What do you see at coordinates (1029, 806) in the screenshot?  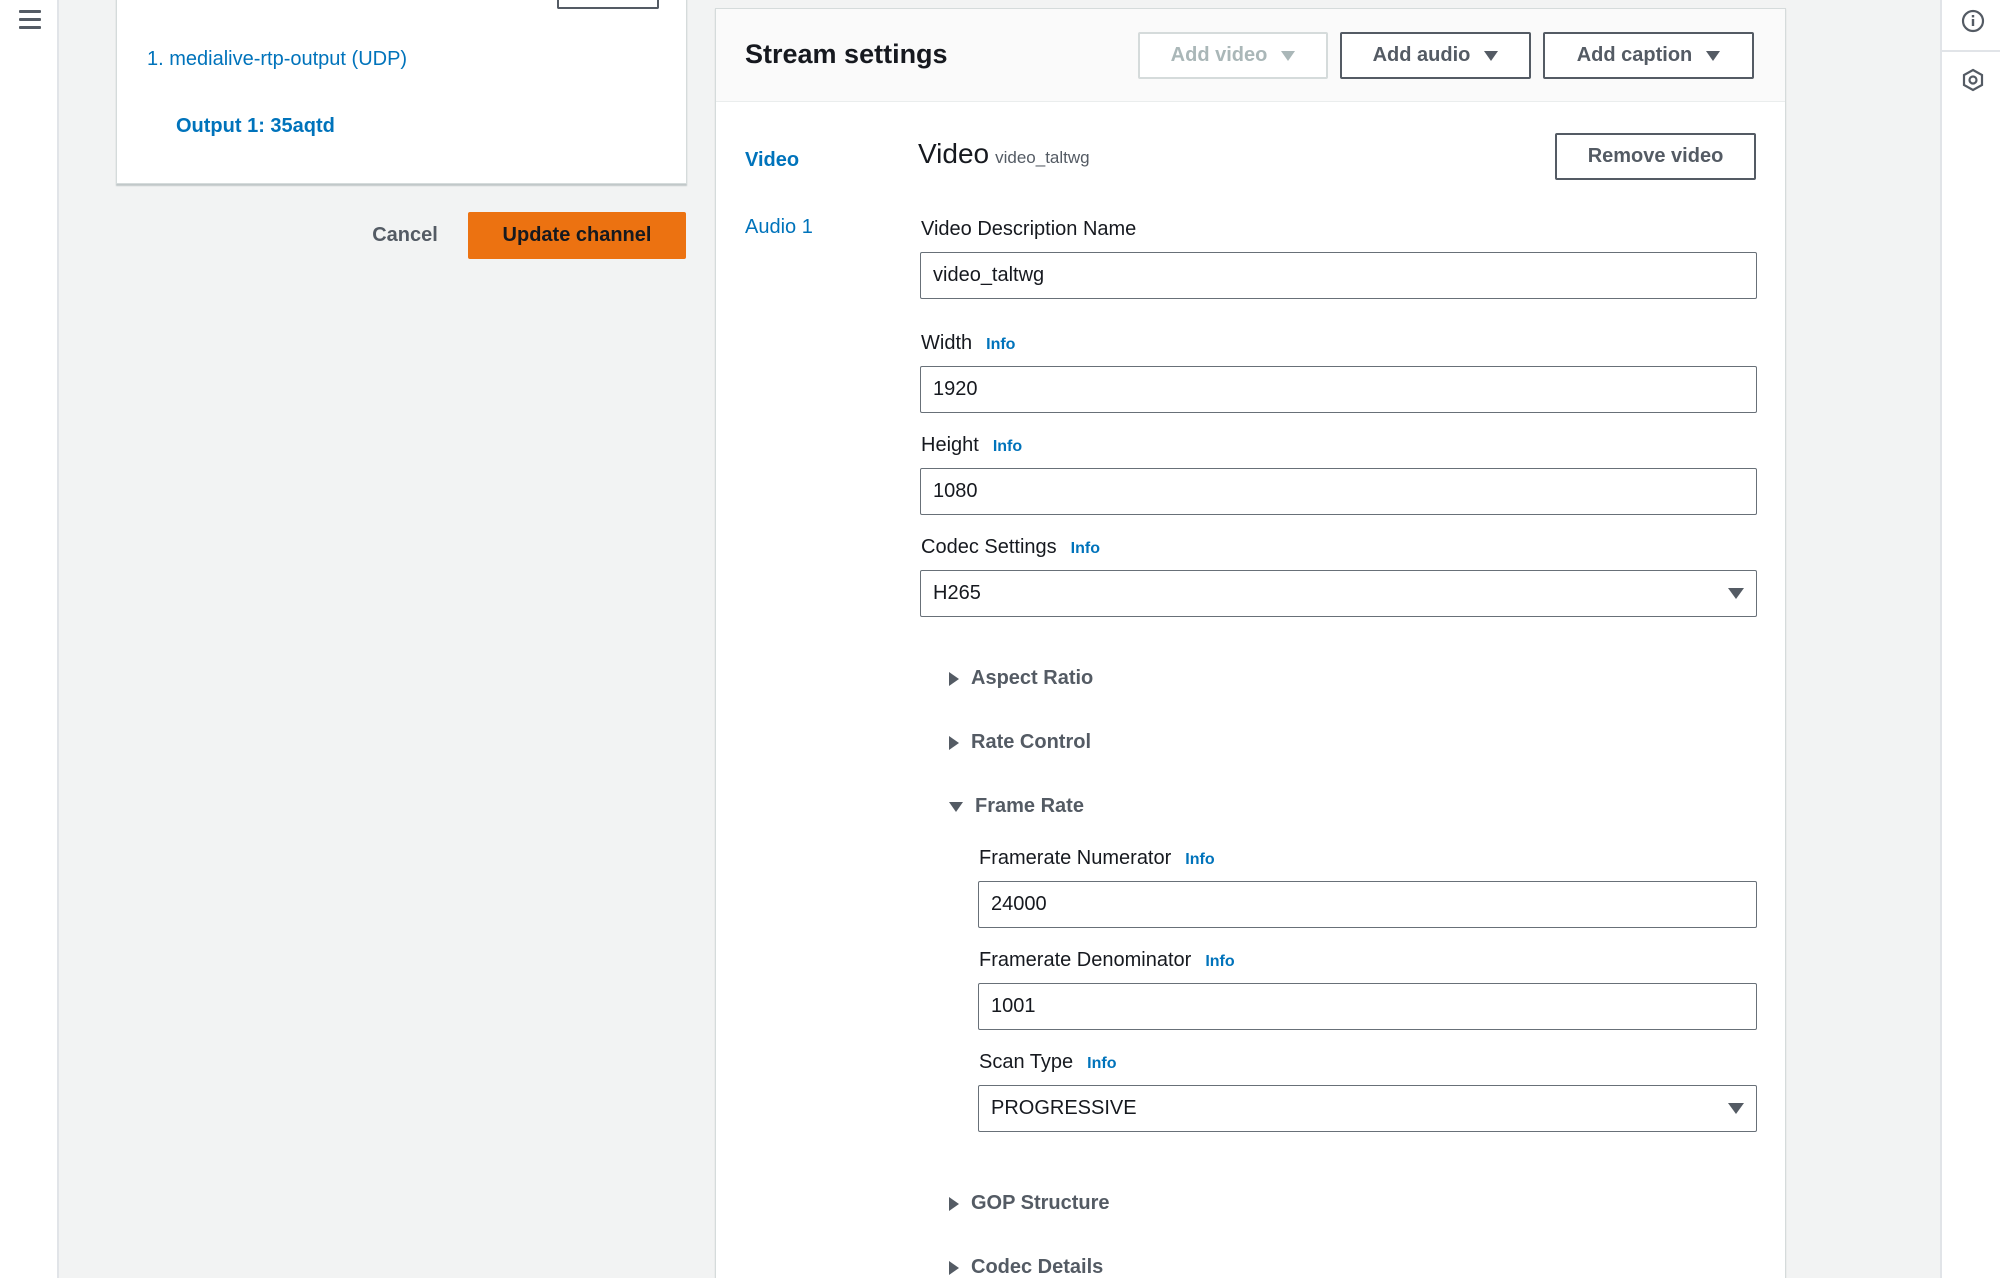 I see `frame-rate-label: Frame Rate` at bounding box center [1029, 806].